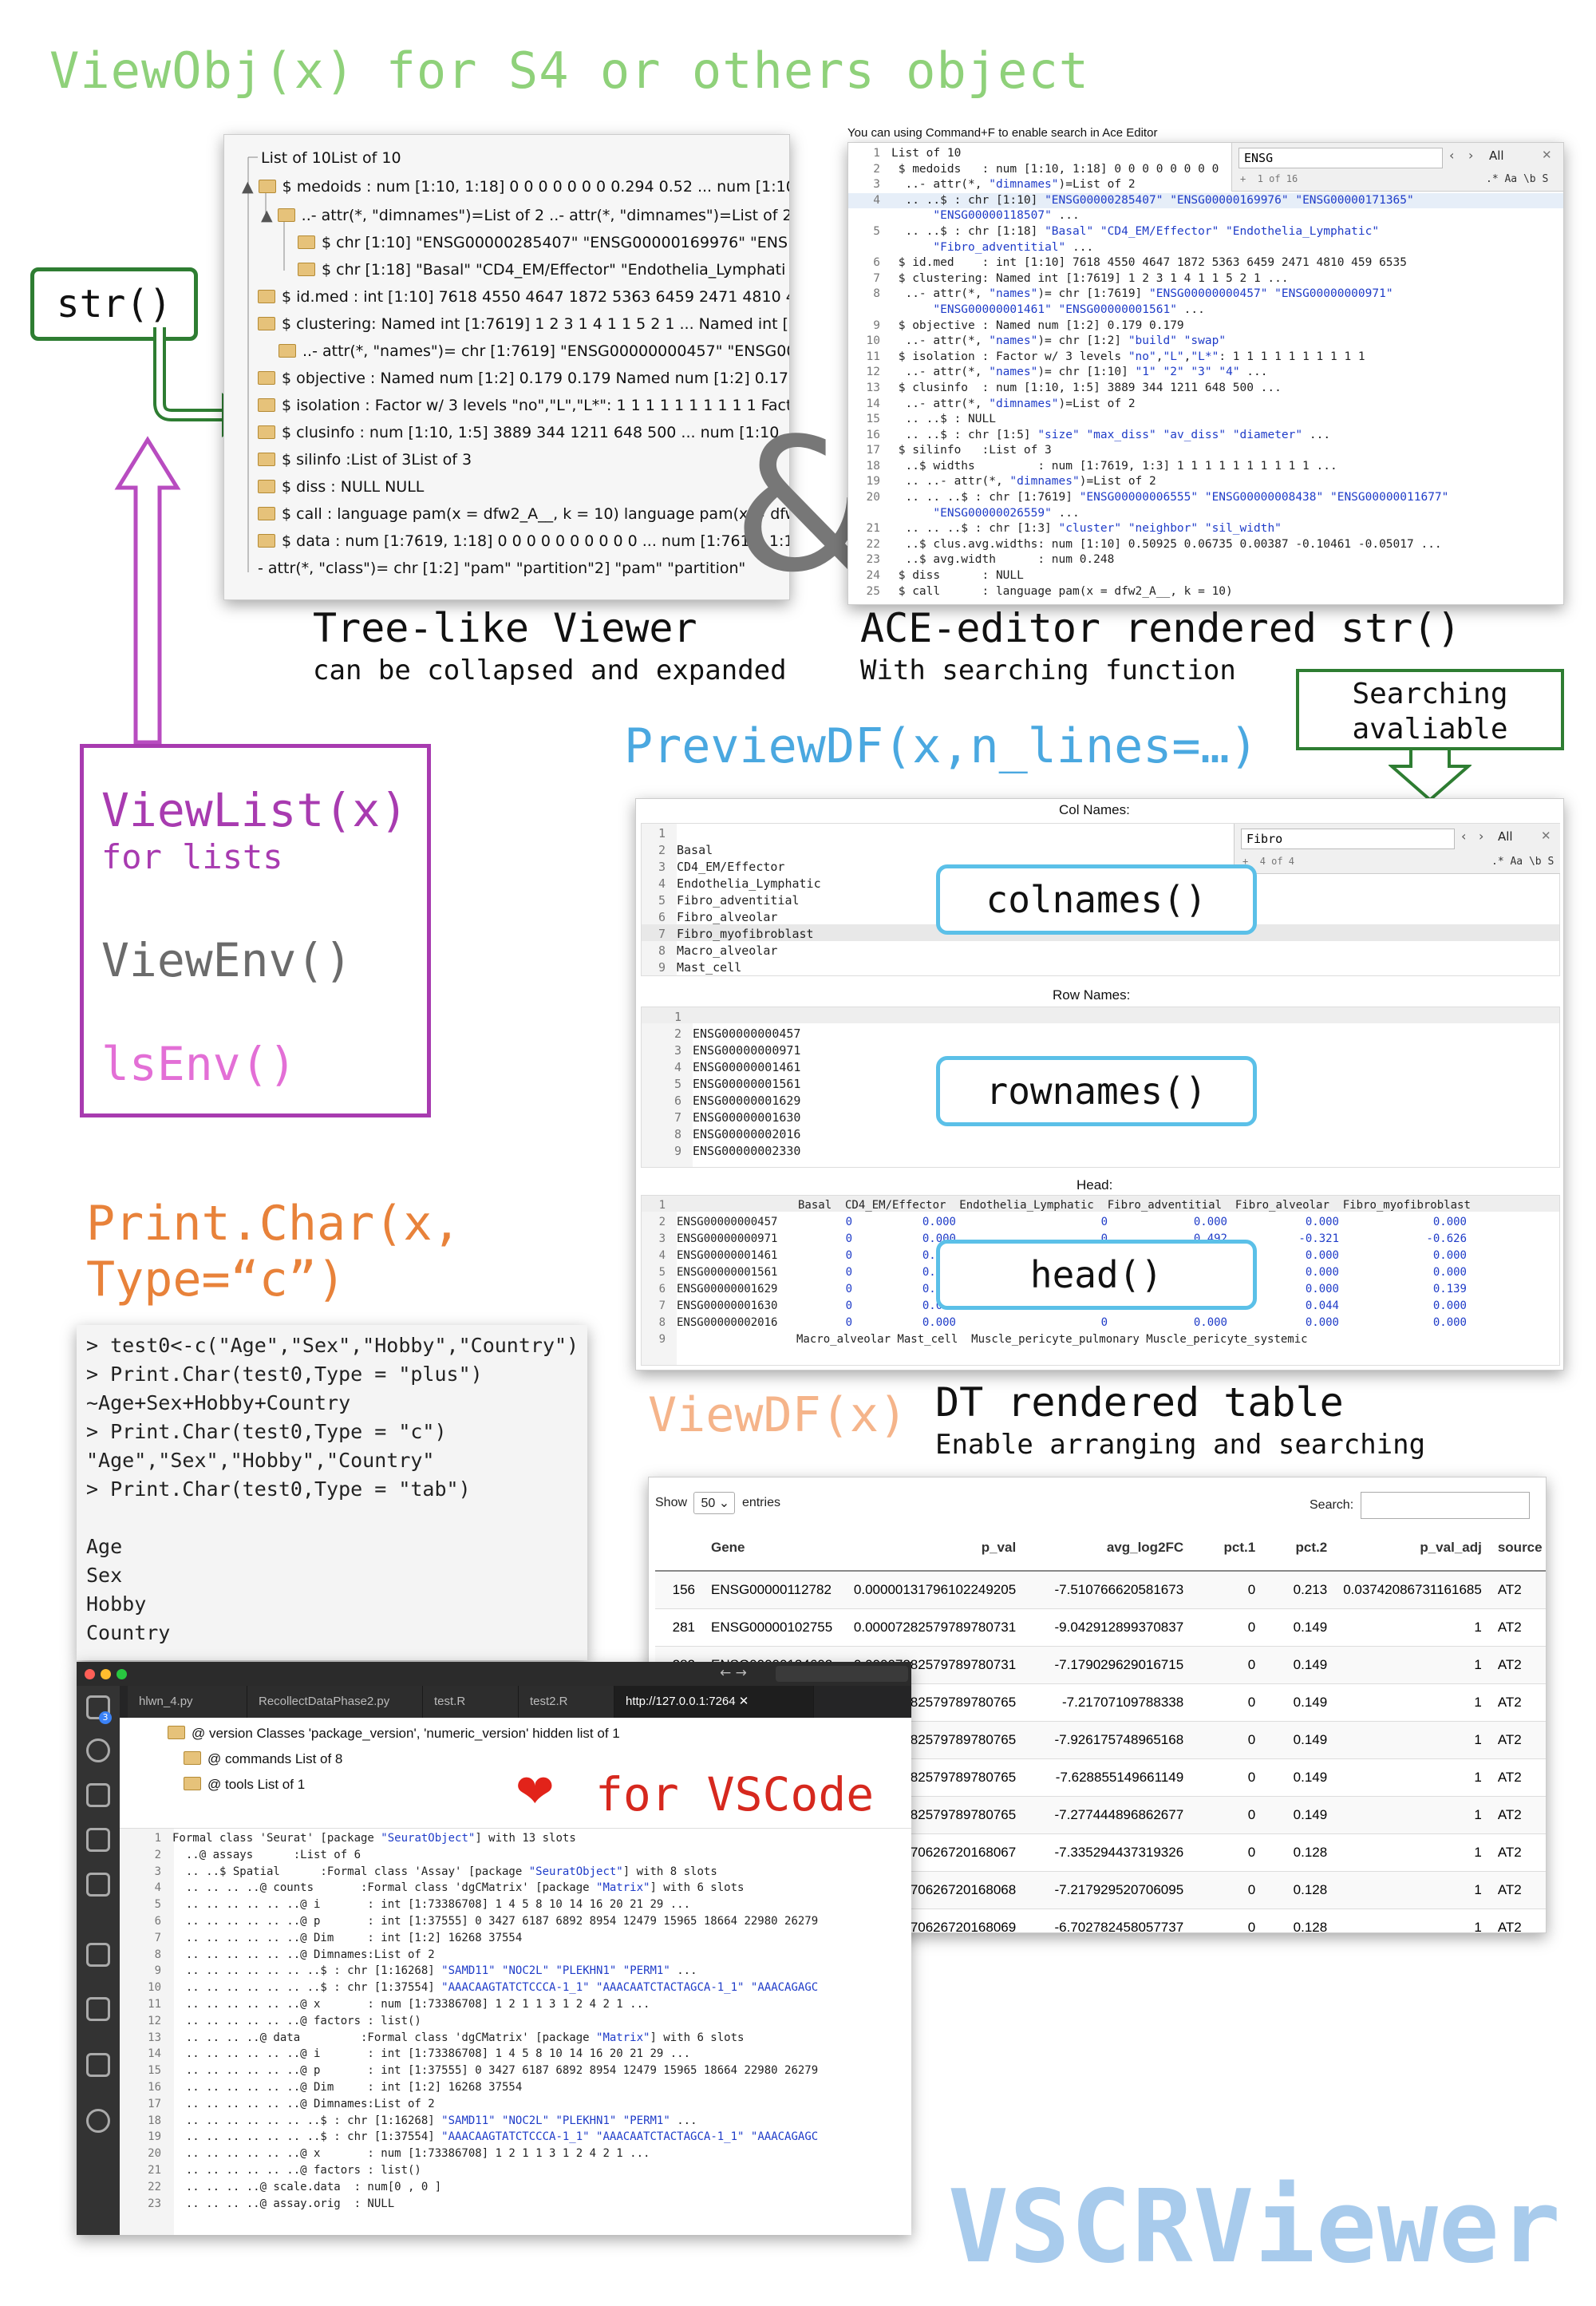 This screenshot has height=2306, width=1596. I want to click on head-cell: 0.139, so click(1449, 1289).